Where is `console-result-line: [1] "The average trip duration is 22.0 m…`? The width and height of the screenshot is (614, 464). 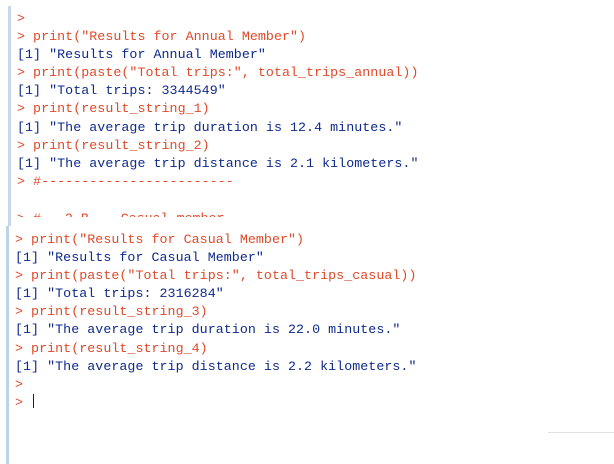 console-result-line: [1] "The average trip duration is 22.0 m… is located at coordinates (208, 330).